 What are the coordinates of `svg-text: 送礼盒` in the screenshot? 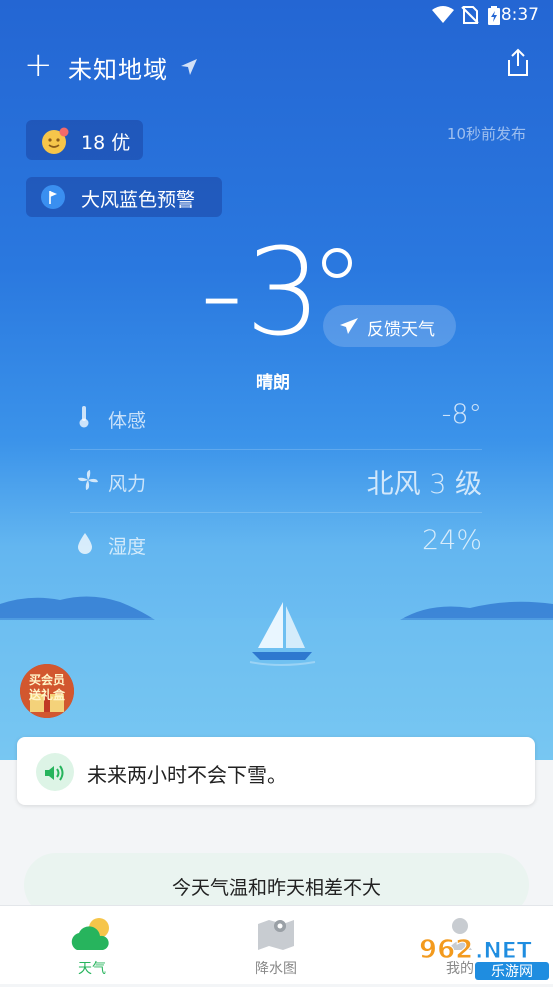 It's located at (47, 694).